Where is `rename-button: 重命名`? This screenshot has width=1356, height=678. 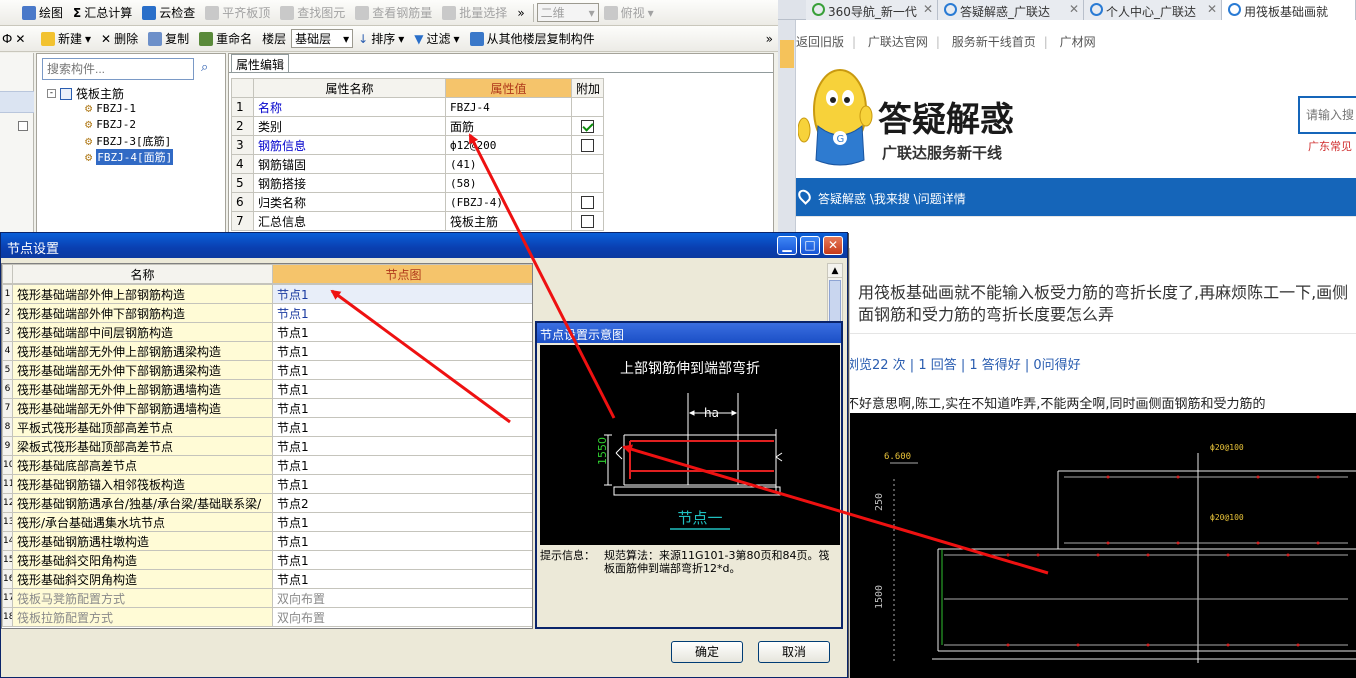 rename-button: 重命名 is located at coordinates (225, 39).